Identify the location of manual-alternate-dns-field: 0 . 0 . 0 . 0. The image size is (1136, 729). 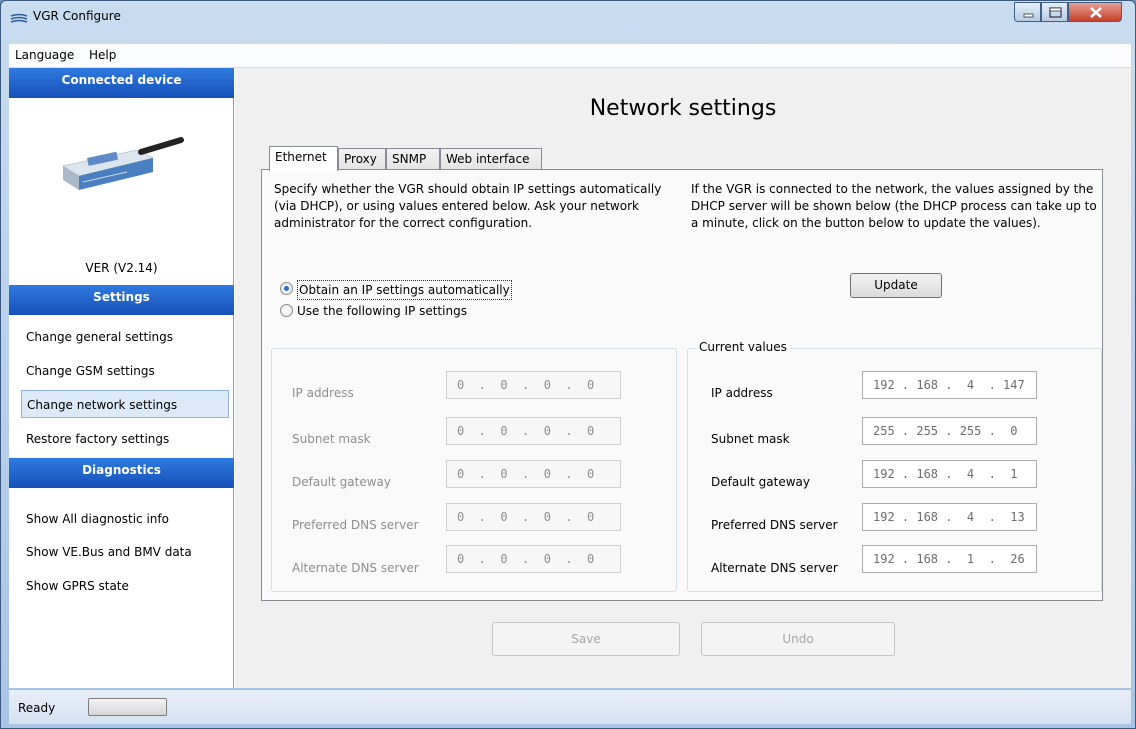
(533, 559).